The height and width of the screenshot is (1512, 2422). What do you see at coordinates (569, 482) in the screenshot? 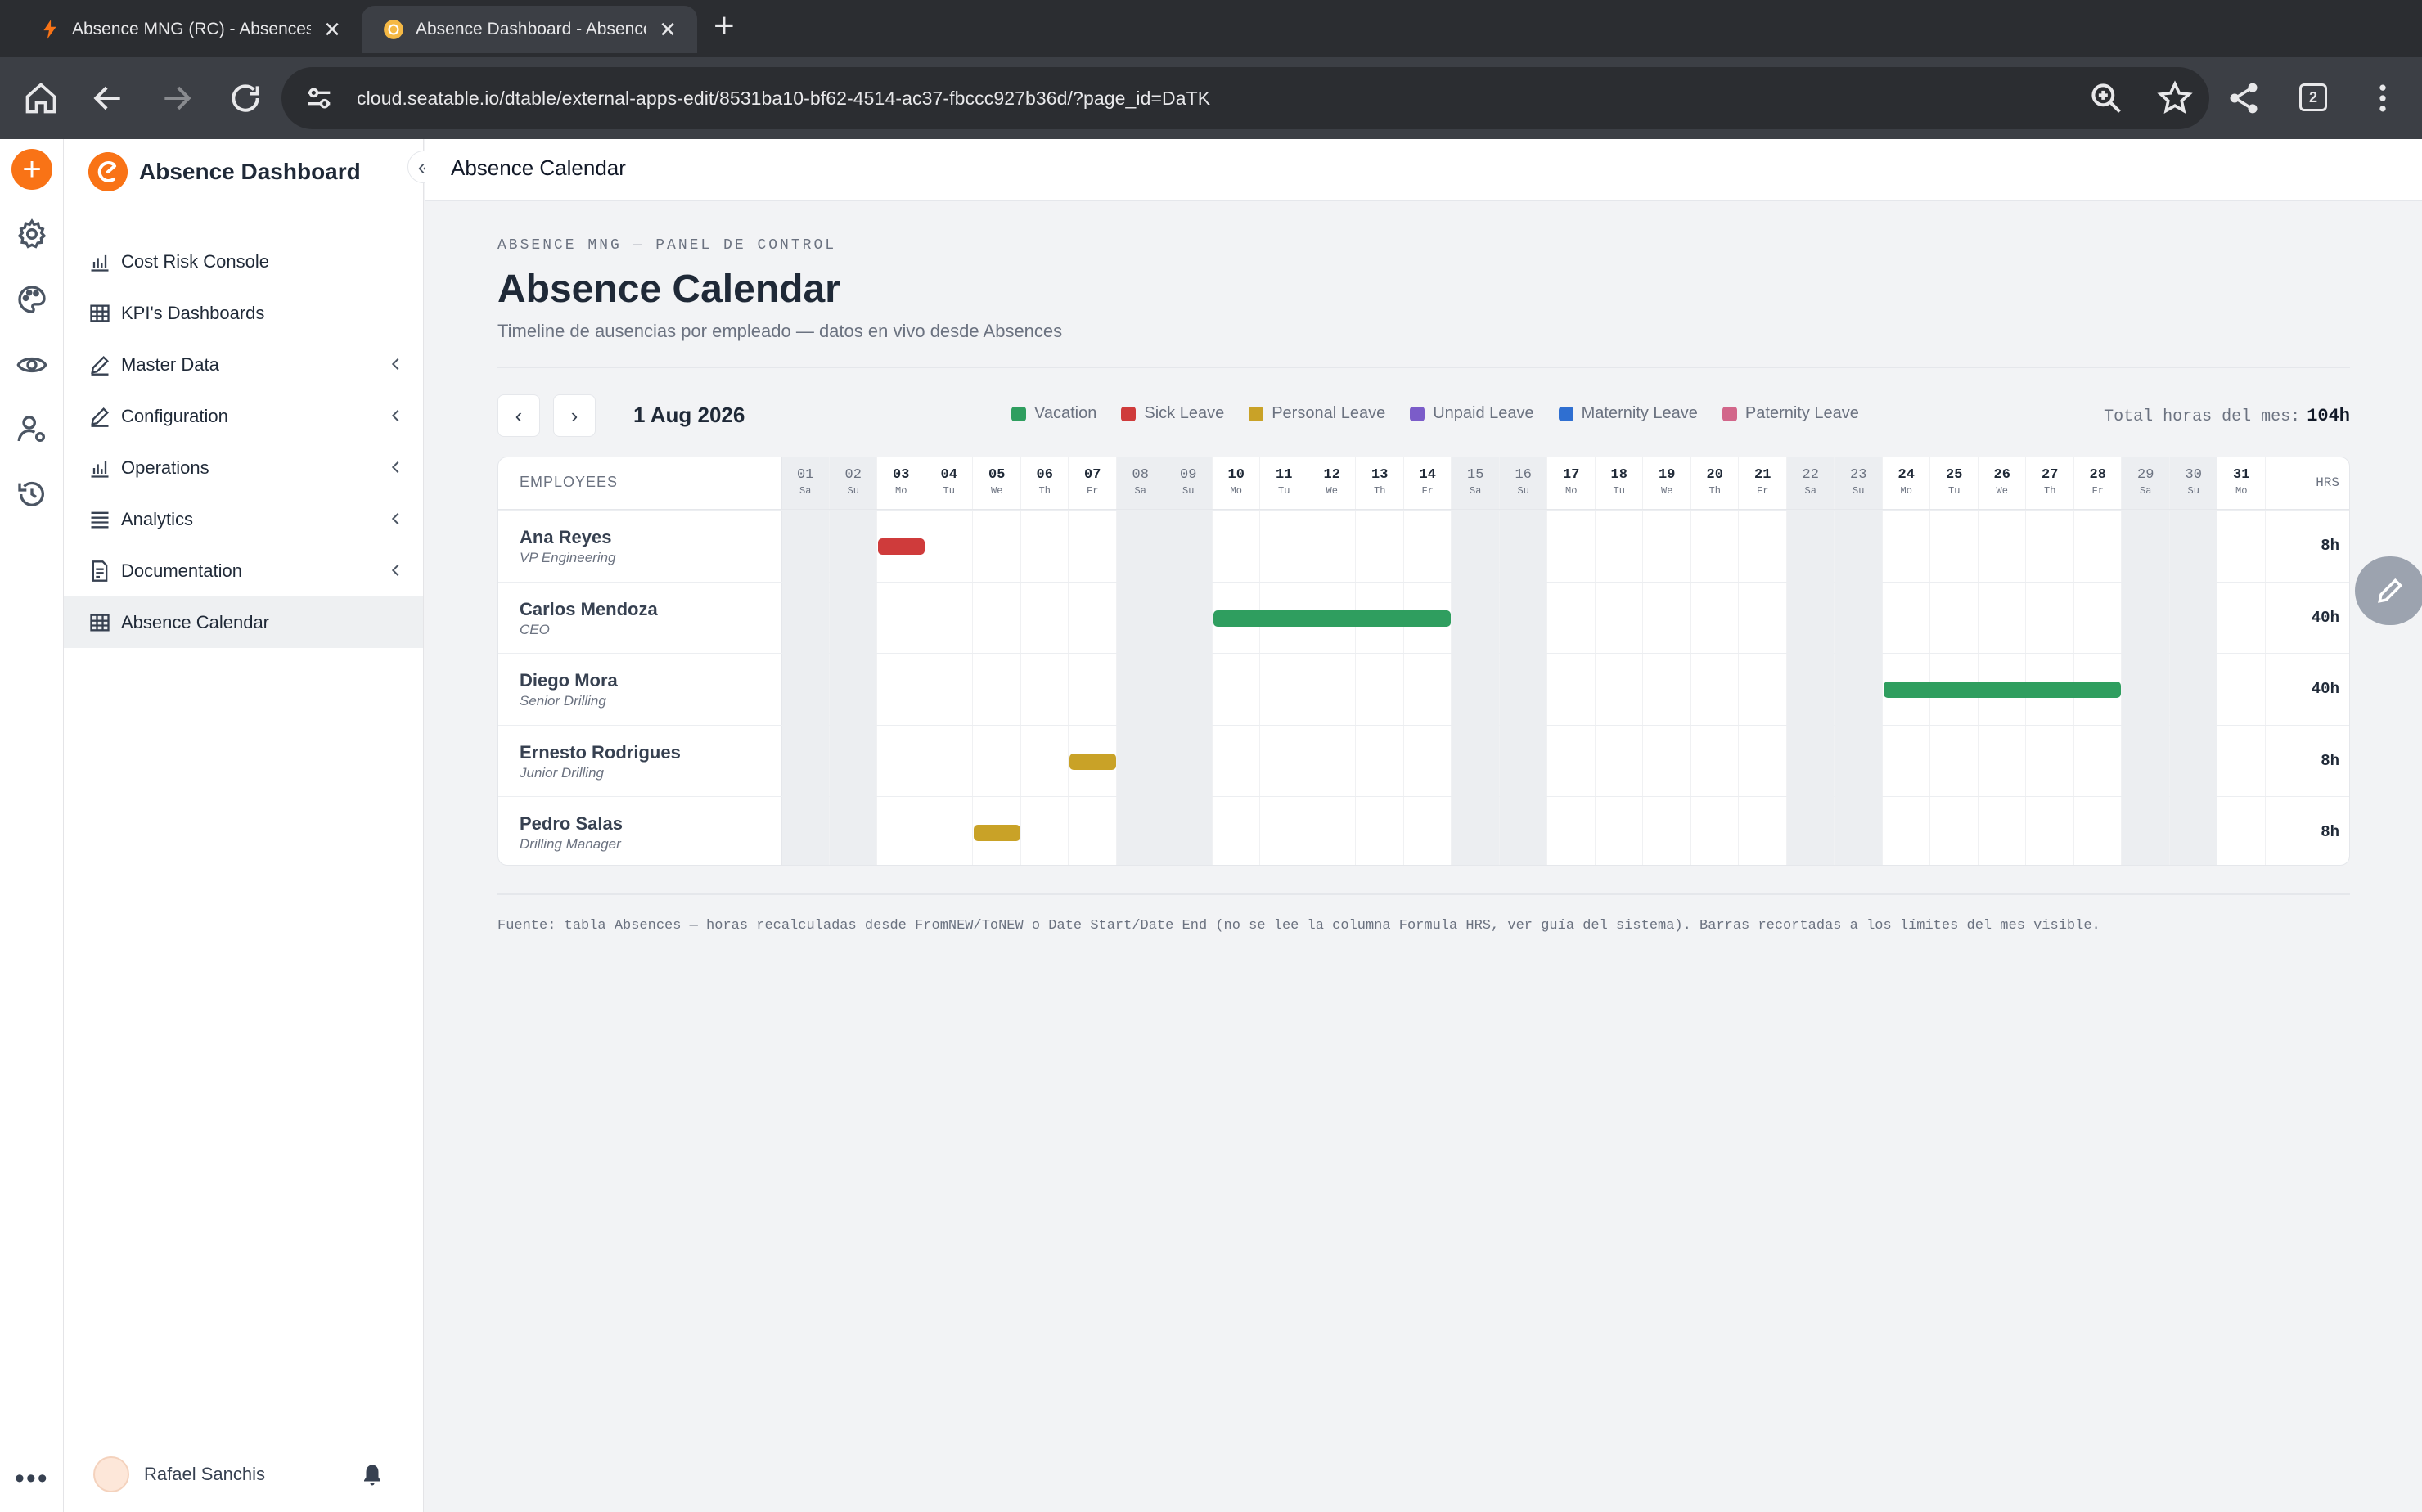
I see `employees-header: EMPLOYEES` at bounding box center [569, 482].